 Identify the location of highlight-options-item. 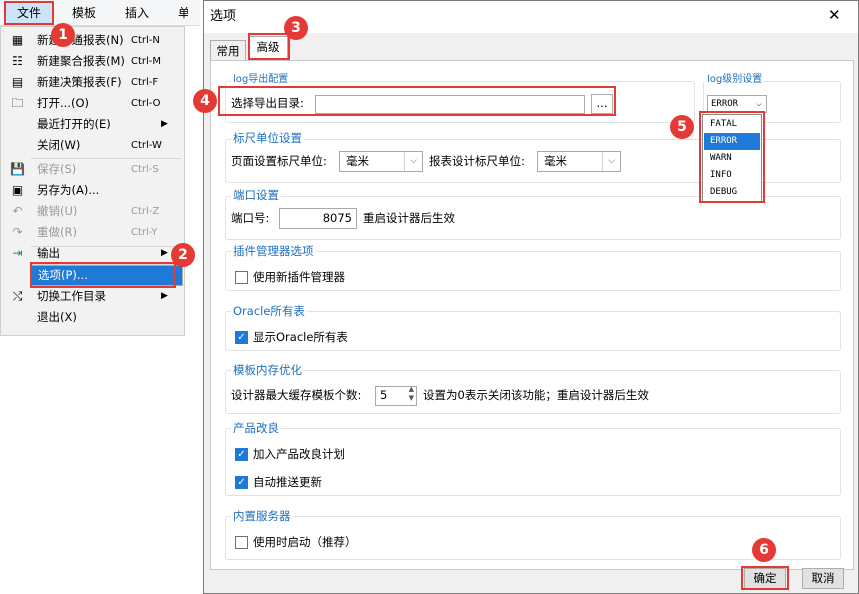
(103, 275).